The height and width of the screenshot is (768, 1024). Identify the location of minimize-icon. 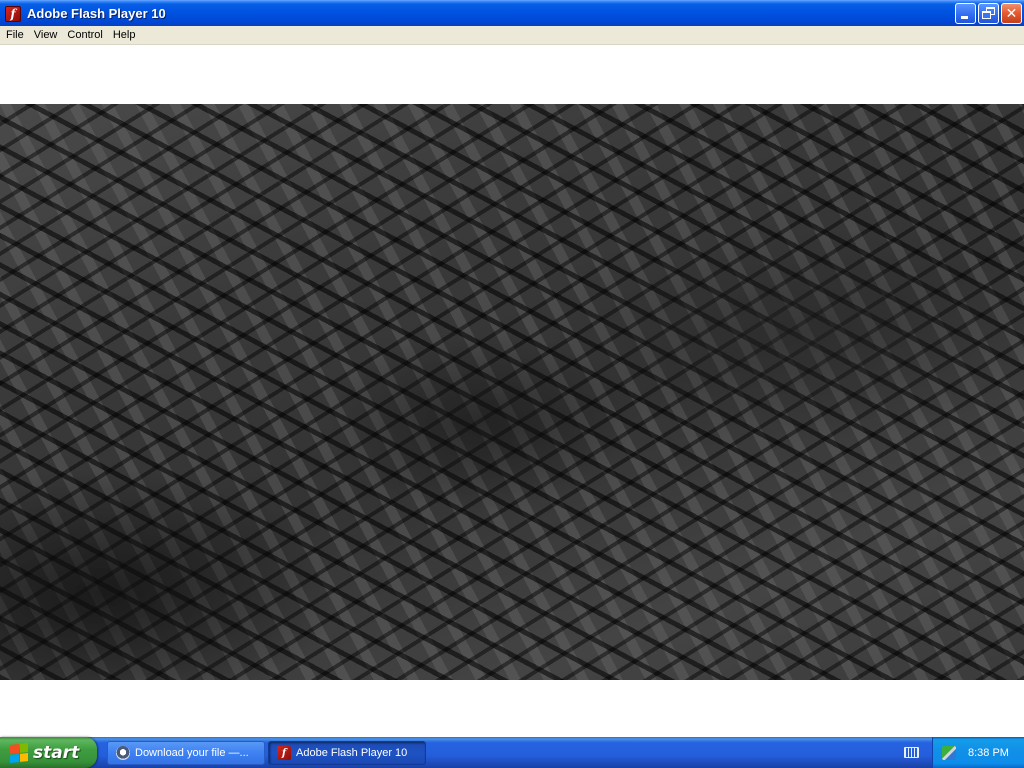
(964, 17).